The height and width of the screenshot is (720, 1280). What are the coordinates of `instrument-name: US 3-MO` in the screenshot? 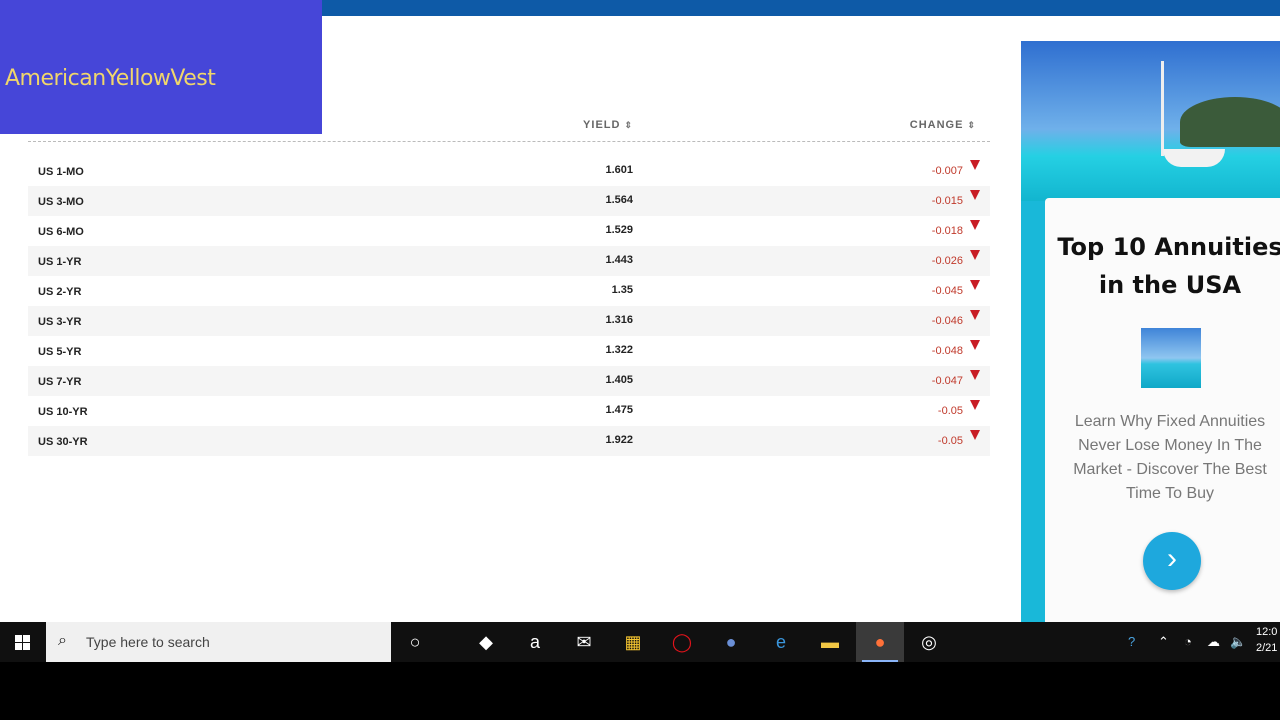 It's located at (61, 202).